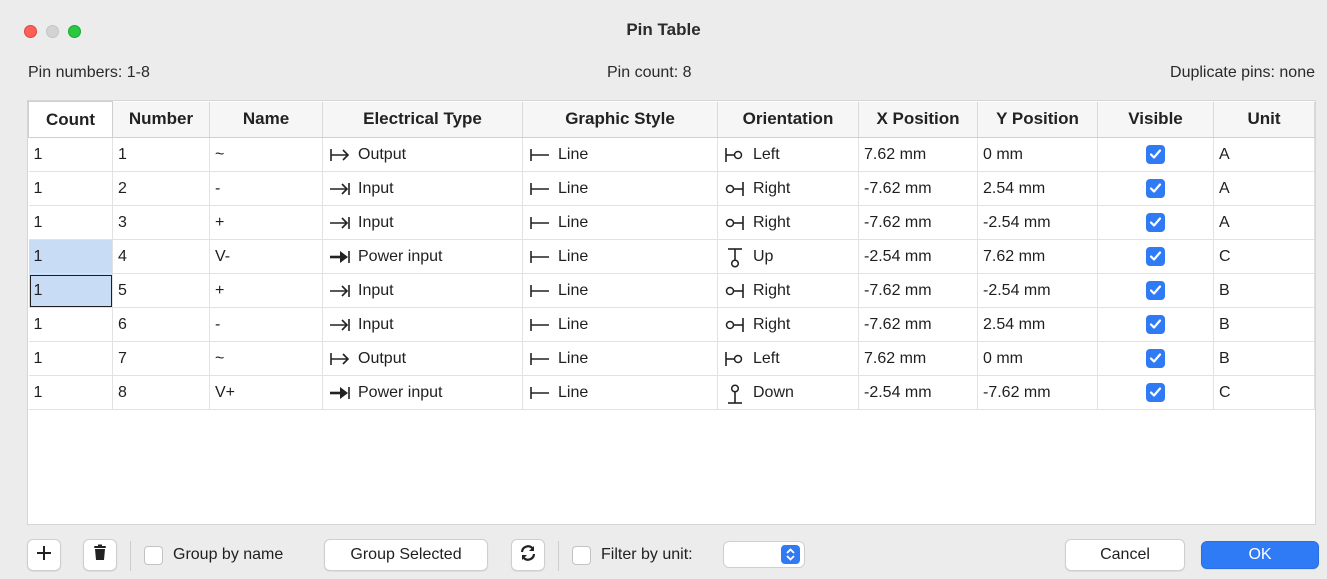 This screenshot has height=579, width=1327. I want to click on group-by-name-checkbox, so click(153, 555).